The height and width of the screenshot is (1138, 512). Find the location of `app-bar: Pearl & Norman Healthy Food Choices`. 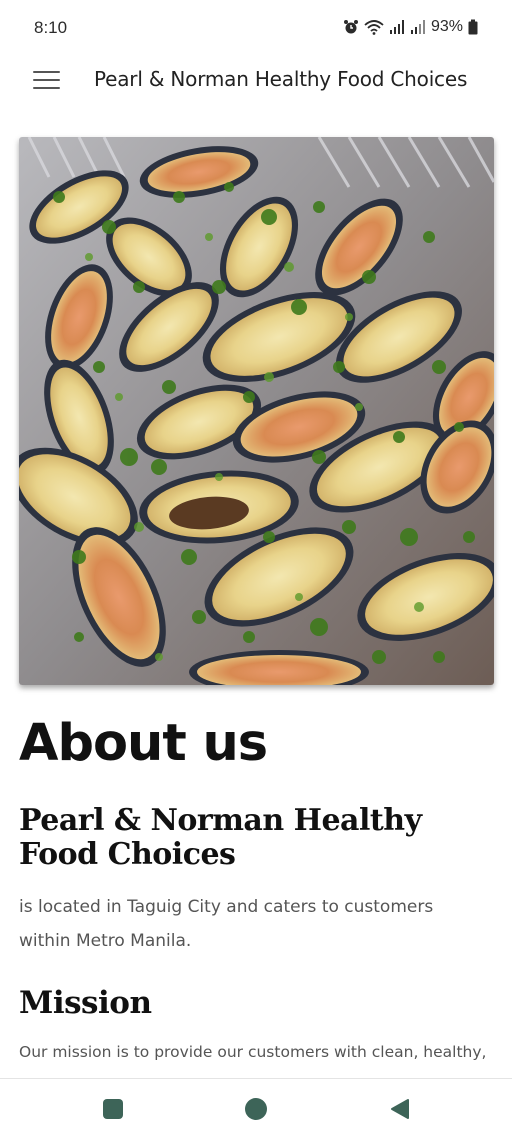

app-bar: Pearl & Norman Healthy Food Choices is located at coordinates (256, 80).